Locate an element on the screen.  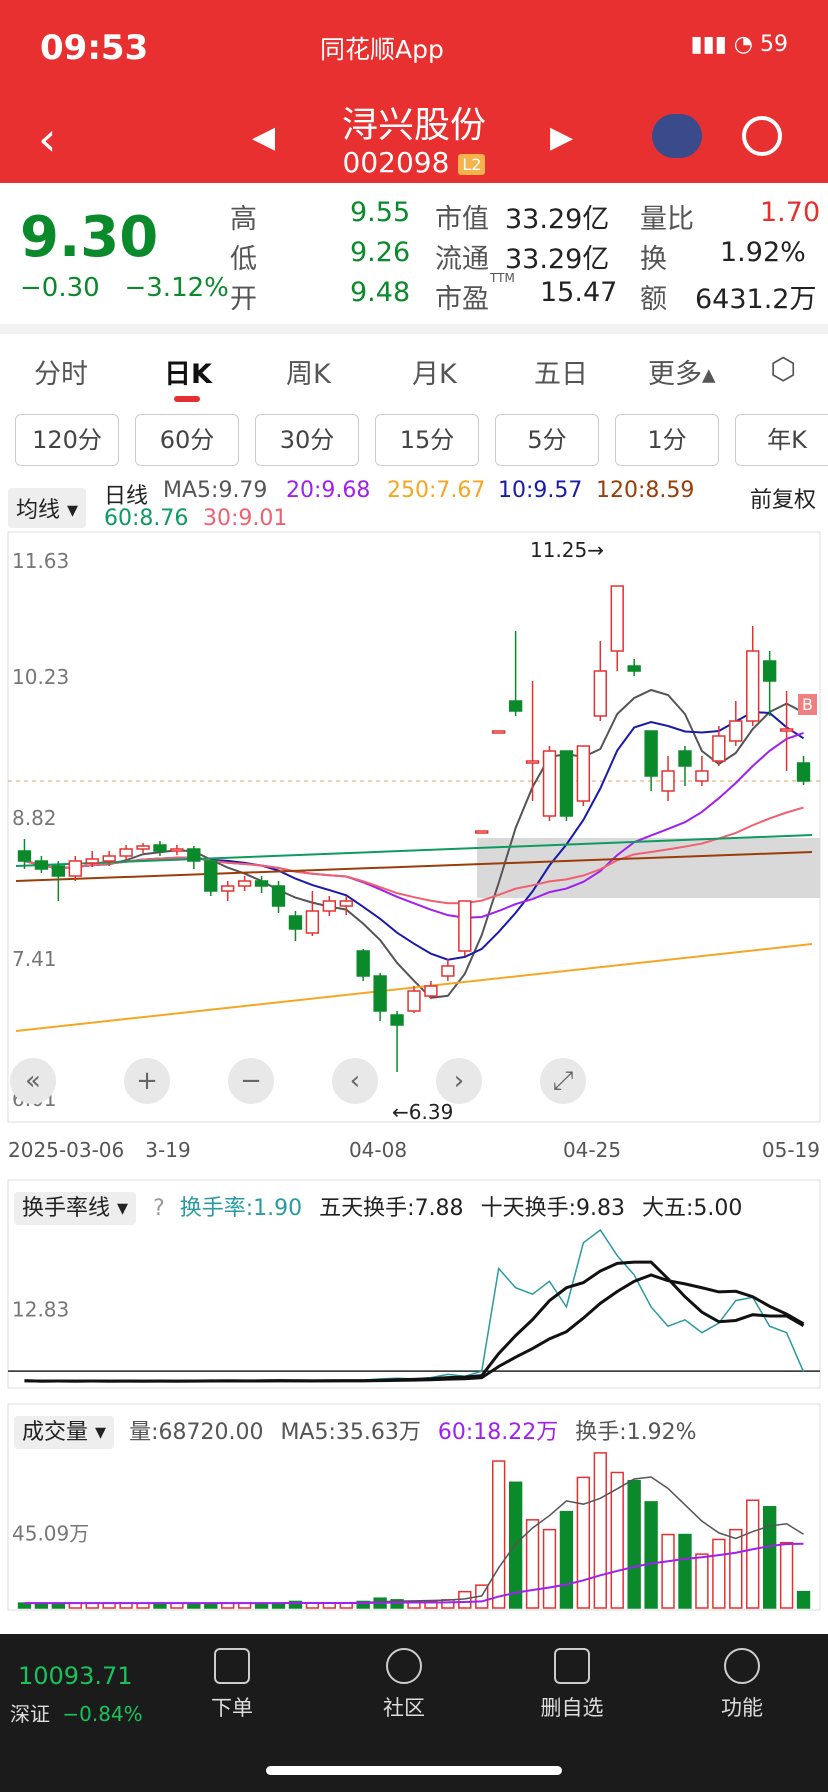
help-icon: ? is located at coordinates (159, 1208).